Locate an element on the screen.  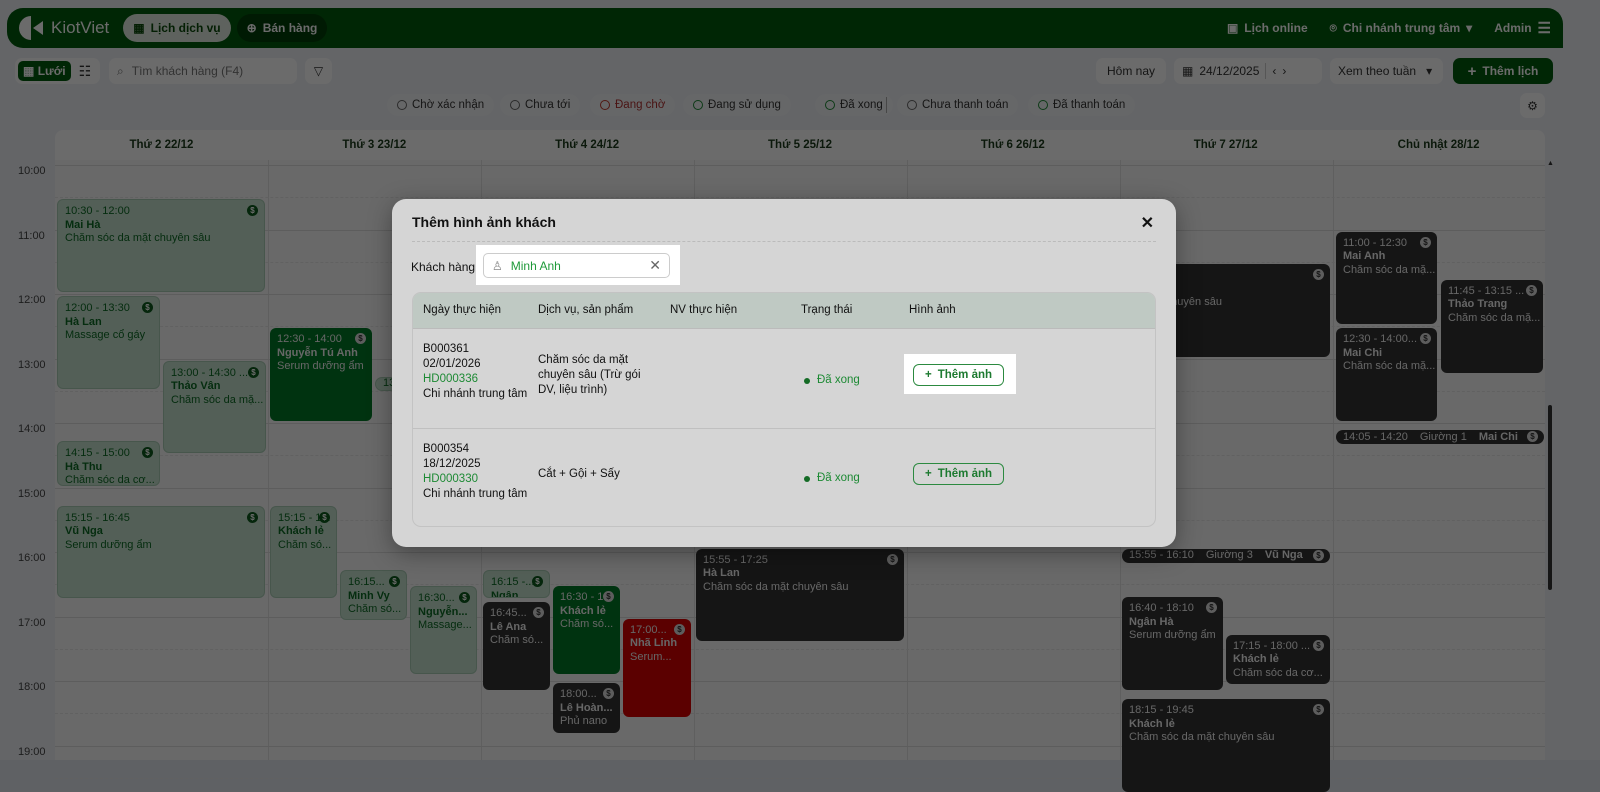
scrollbar-thumb is located at coordinates (1550, 497).